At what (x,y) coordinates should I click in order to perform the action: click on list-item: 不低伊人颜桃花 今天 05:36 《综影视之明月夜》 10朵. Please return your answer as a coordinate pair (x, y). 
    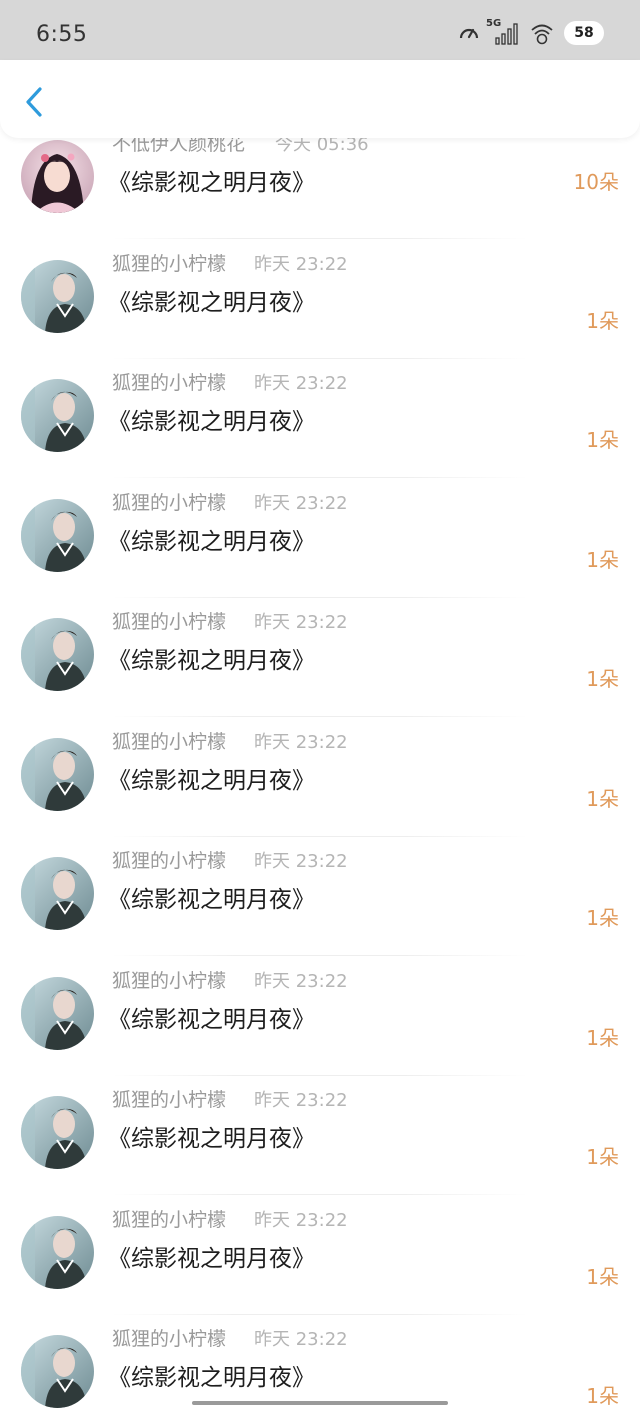
    Looking at the image, I should click on (320, 188).